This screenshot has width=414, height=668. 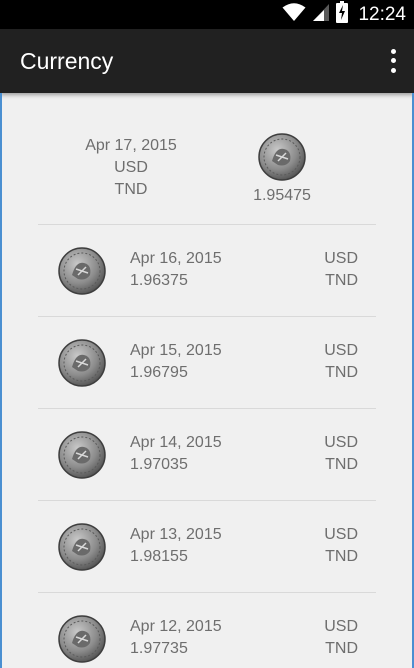 I want to click on row-date-rate: Apr 14, 2015 1.97035, so click(x=176, y=454).